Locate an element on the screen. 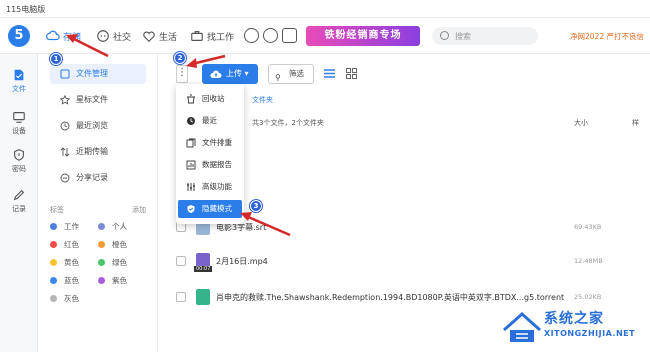  settings-icon is located at coordinates (251, 35).